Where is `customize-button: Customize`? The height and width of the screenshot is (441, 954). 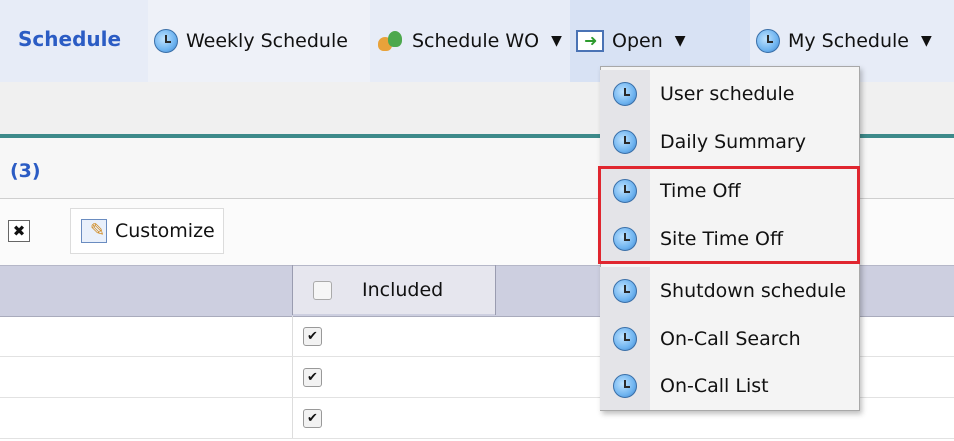
customize-button: Customize is located at coordinates (147, 231).